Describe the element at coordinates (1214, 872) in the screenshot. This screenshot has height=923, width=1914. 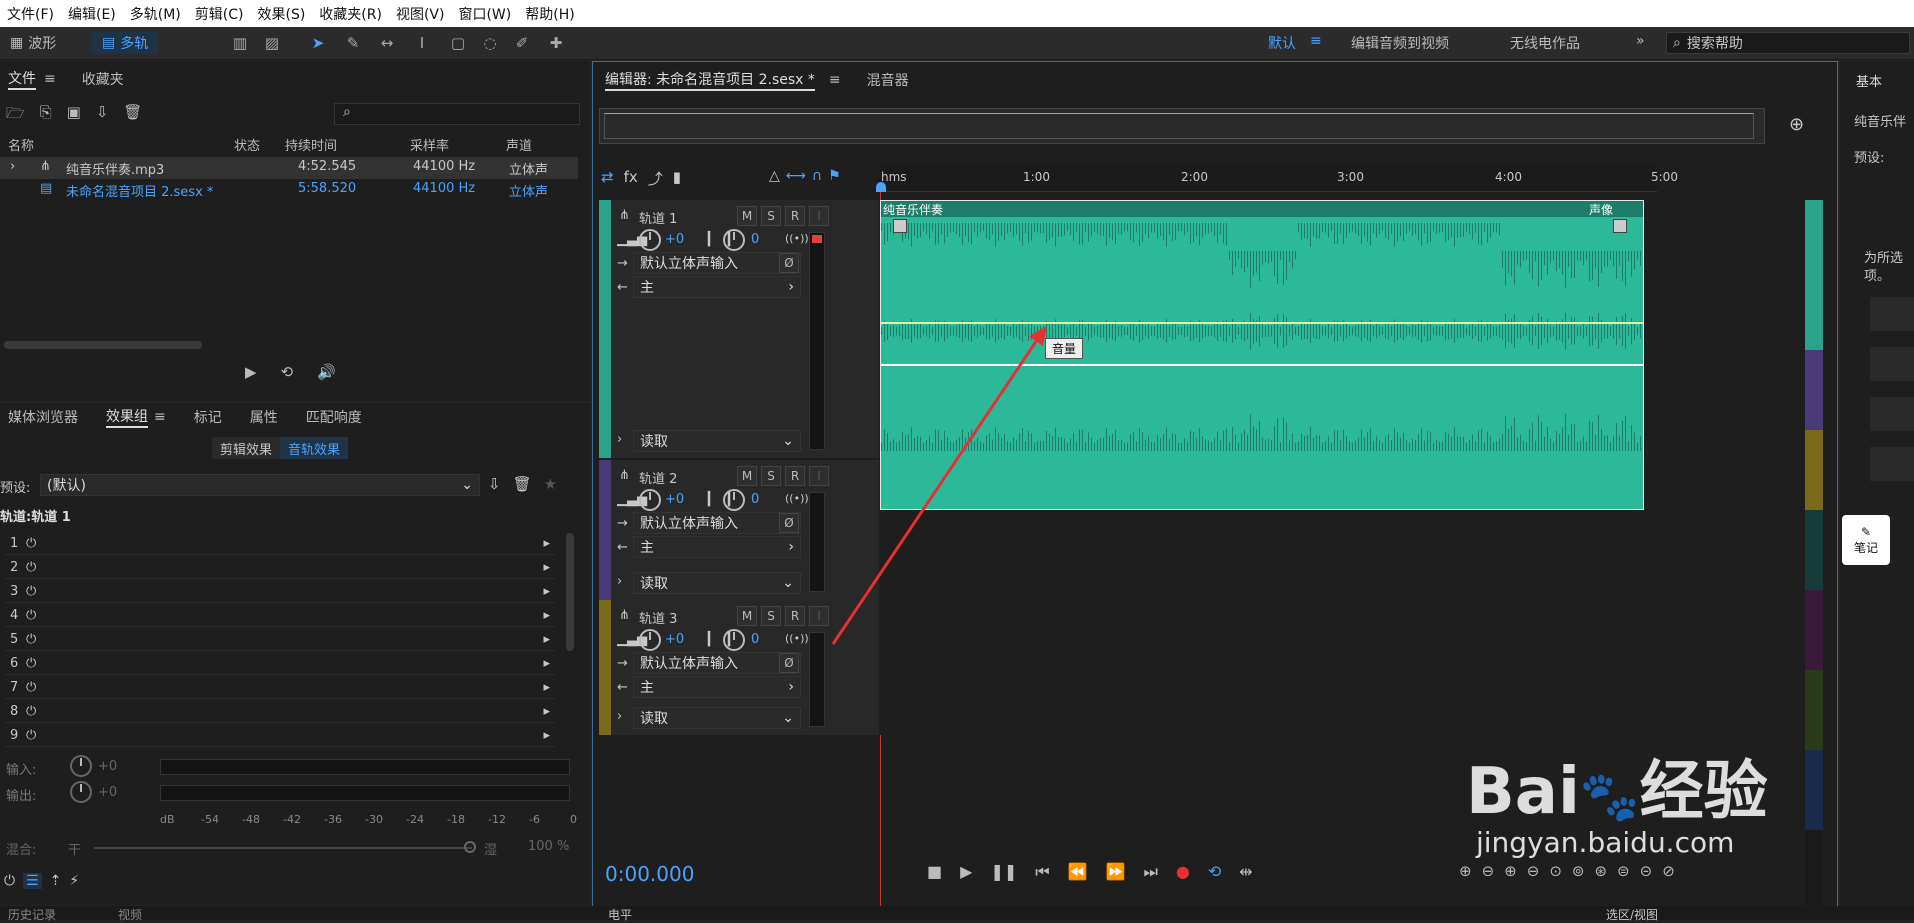
I see `loop-icon: ⟲` at that location.